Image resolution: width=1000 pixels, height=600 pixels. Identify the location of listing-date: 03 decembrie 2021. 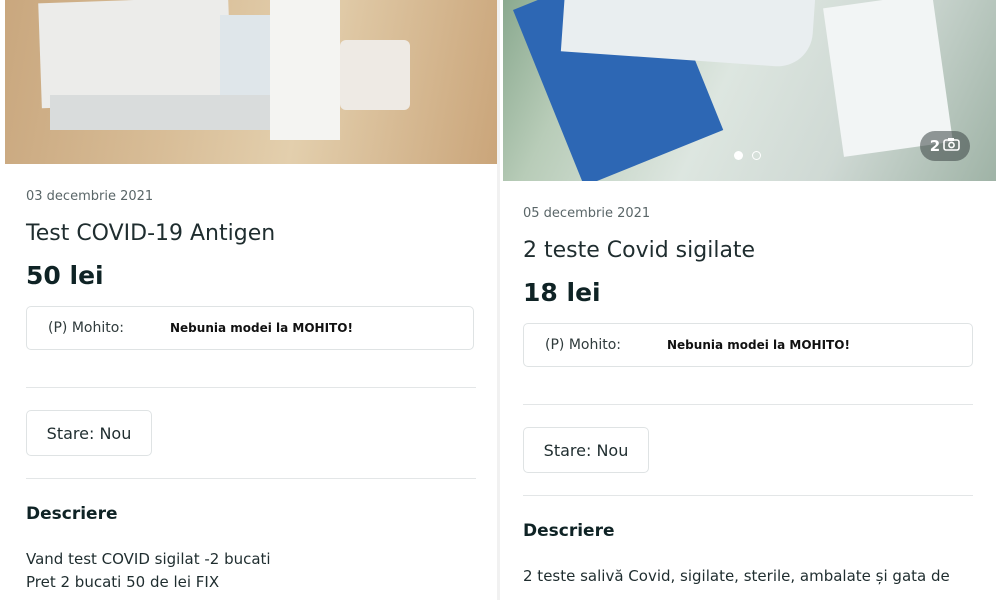
(90, 196).